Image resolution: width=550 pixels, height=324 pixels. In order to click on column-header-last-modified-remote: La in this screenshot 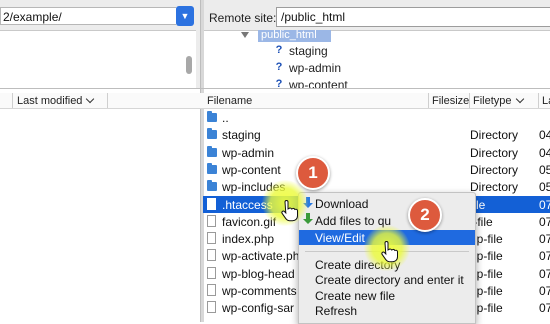, I will do `click(546, 101)`.